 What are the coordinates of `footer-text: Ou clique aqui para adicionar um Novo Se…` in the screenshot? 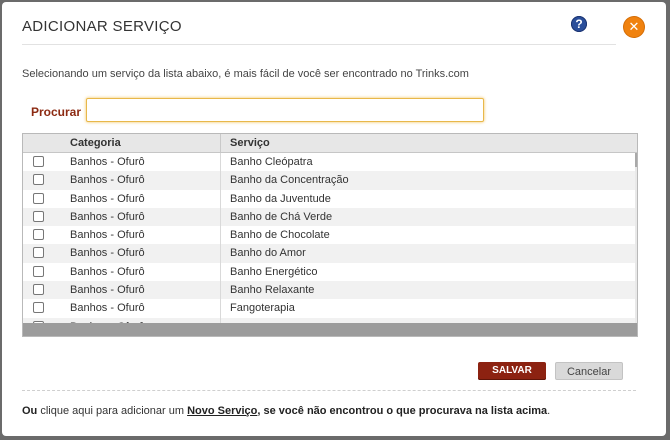 It's located at (286, 411).